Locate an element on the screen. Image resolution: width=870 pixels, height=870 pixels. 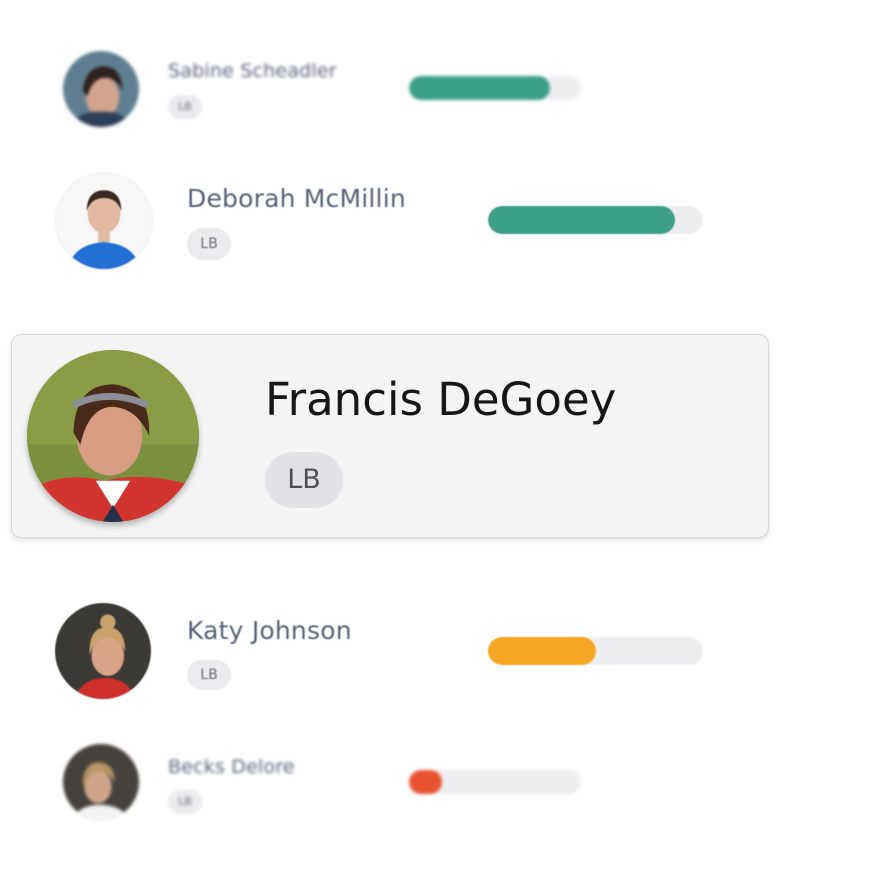
player-name: Deborah McMillin is located at coordinates (296, 198).